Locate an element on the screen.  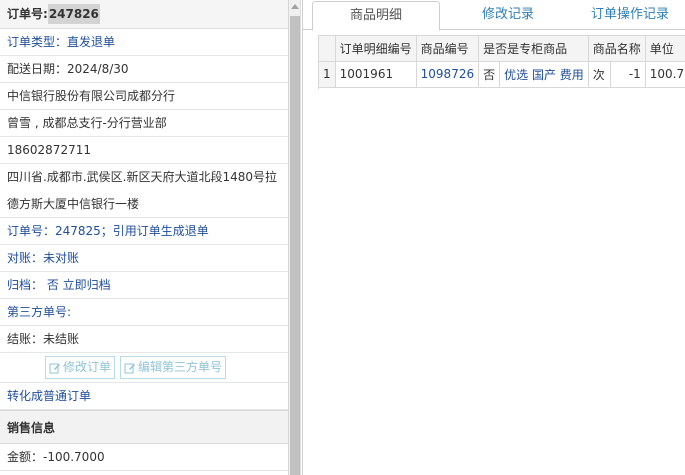
header-product-no: 商品编号 is located at coordinates (448, 49).